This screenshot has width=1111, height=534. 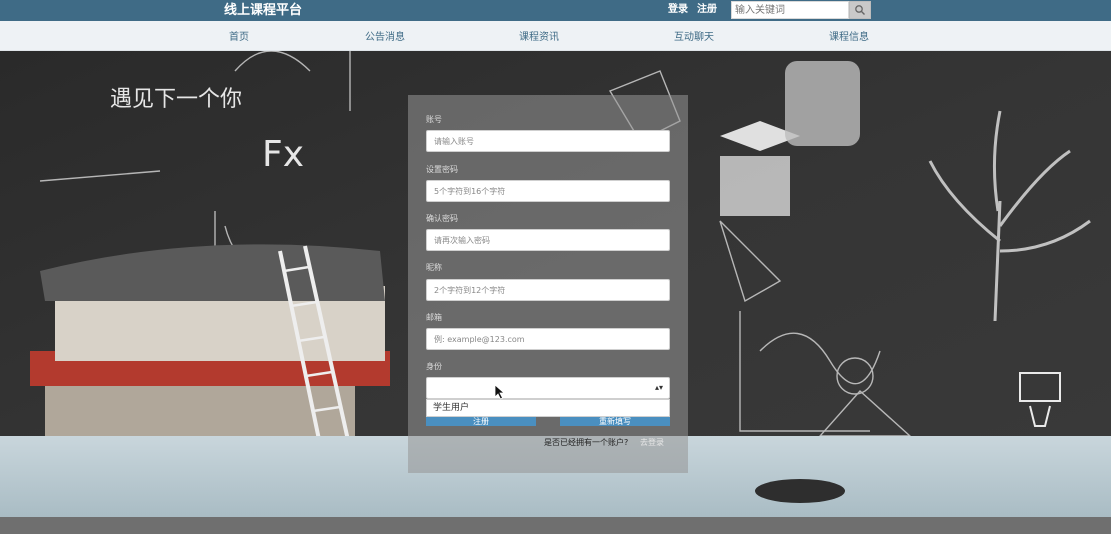 I want to click on nav-item-course-info: 课程信息, so click(x=849, y=37).